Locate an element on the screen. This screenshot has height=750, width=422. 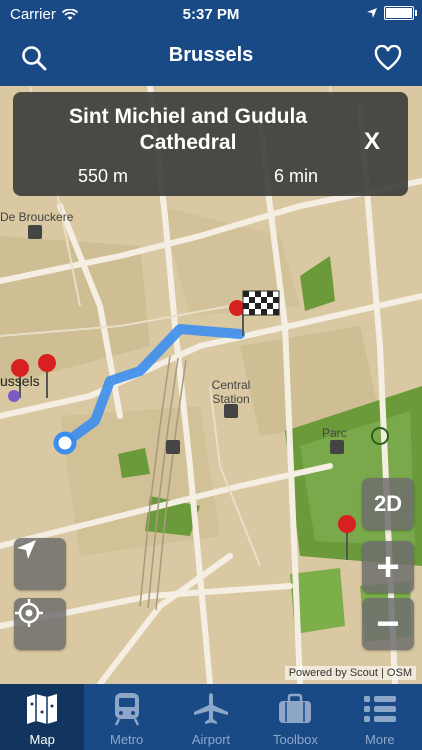
map-label-de-brouckere: De Brouckere is located at coordinates (37, 217).